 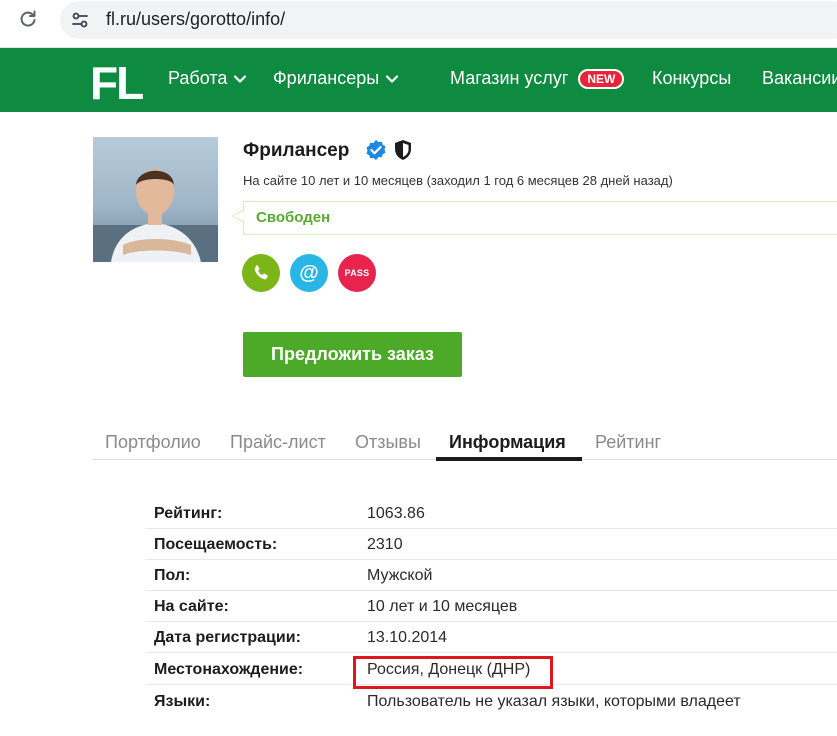 What do you see at coordinates (155, 199) in the screenshot?
I see `avatar` at bounding box center [155, 199].